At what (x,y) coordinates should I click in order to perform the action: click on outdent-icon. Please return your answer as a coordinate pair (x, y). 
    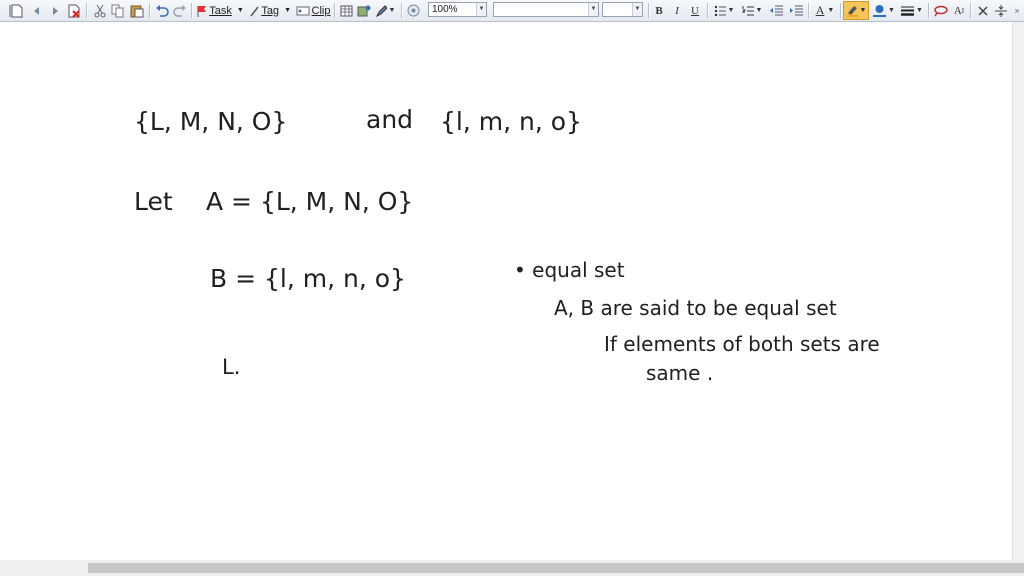
    Looking at the image, I should click on (776, 10).